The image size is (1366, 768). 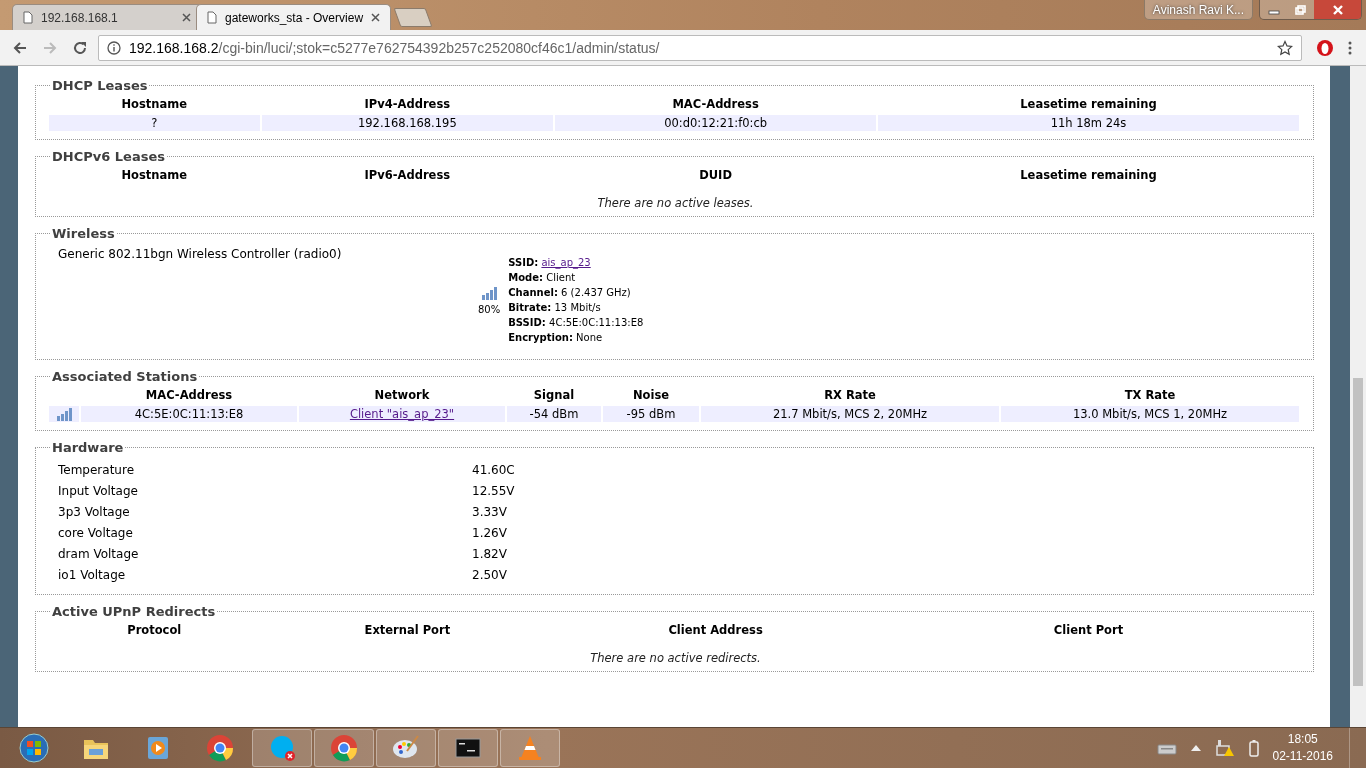 I want to click on signal-percent: 80%, so click(x=489, y=309).